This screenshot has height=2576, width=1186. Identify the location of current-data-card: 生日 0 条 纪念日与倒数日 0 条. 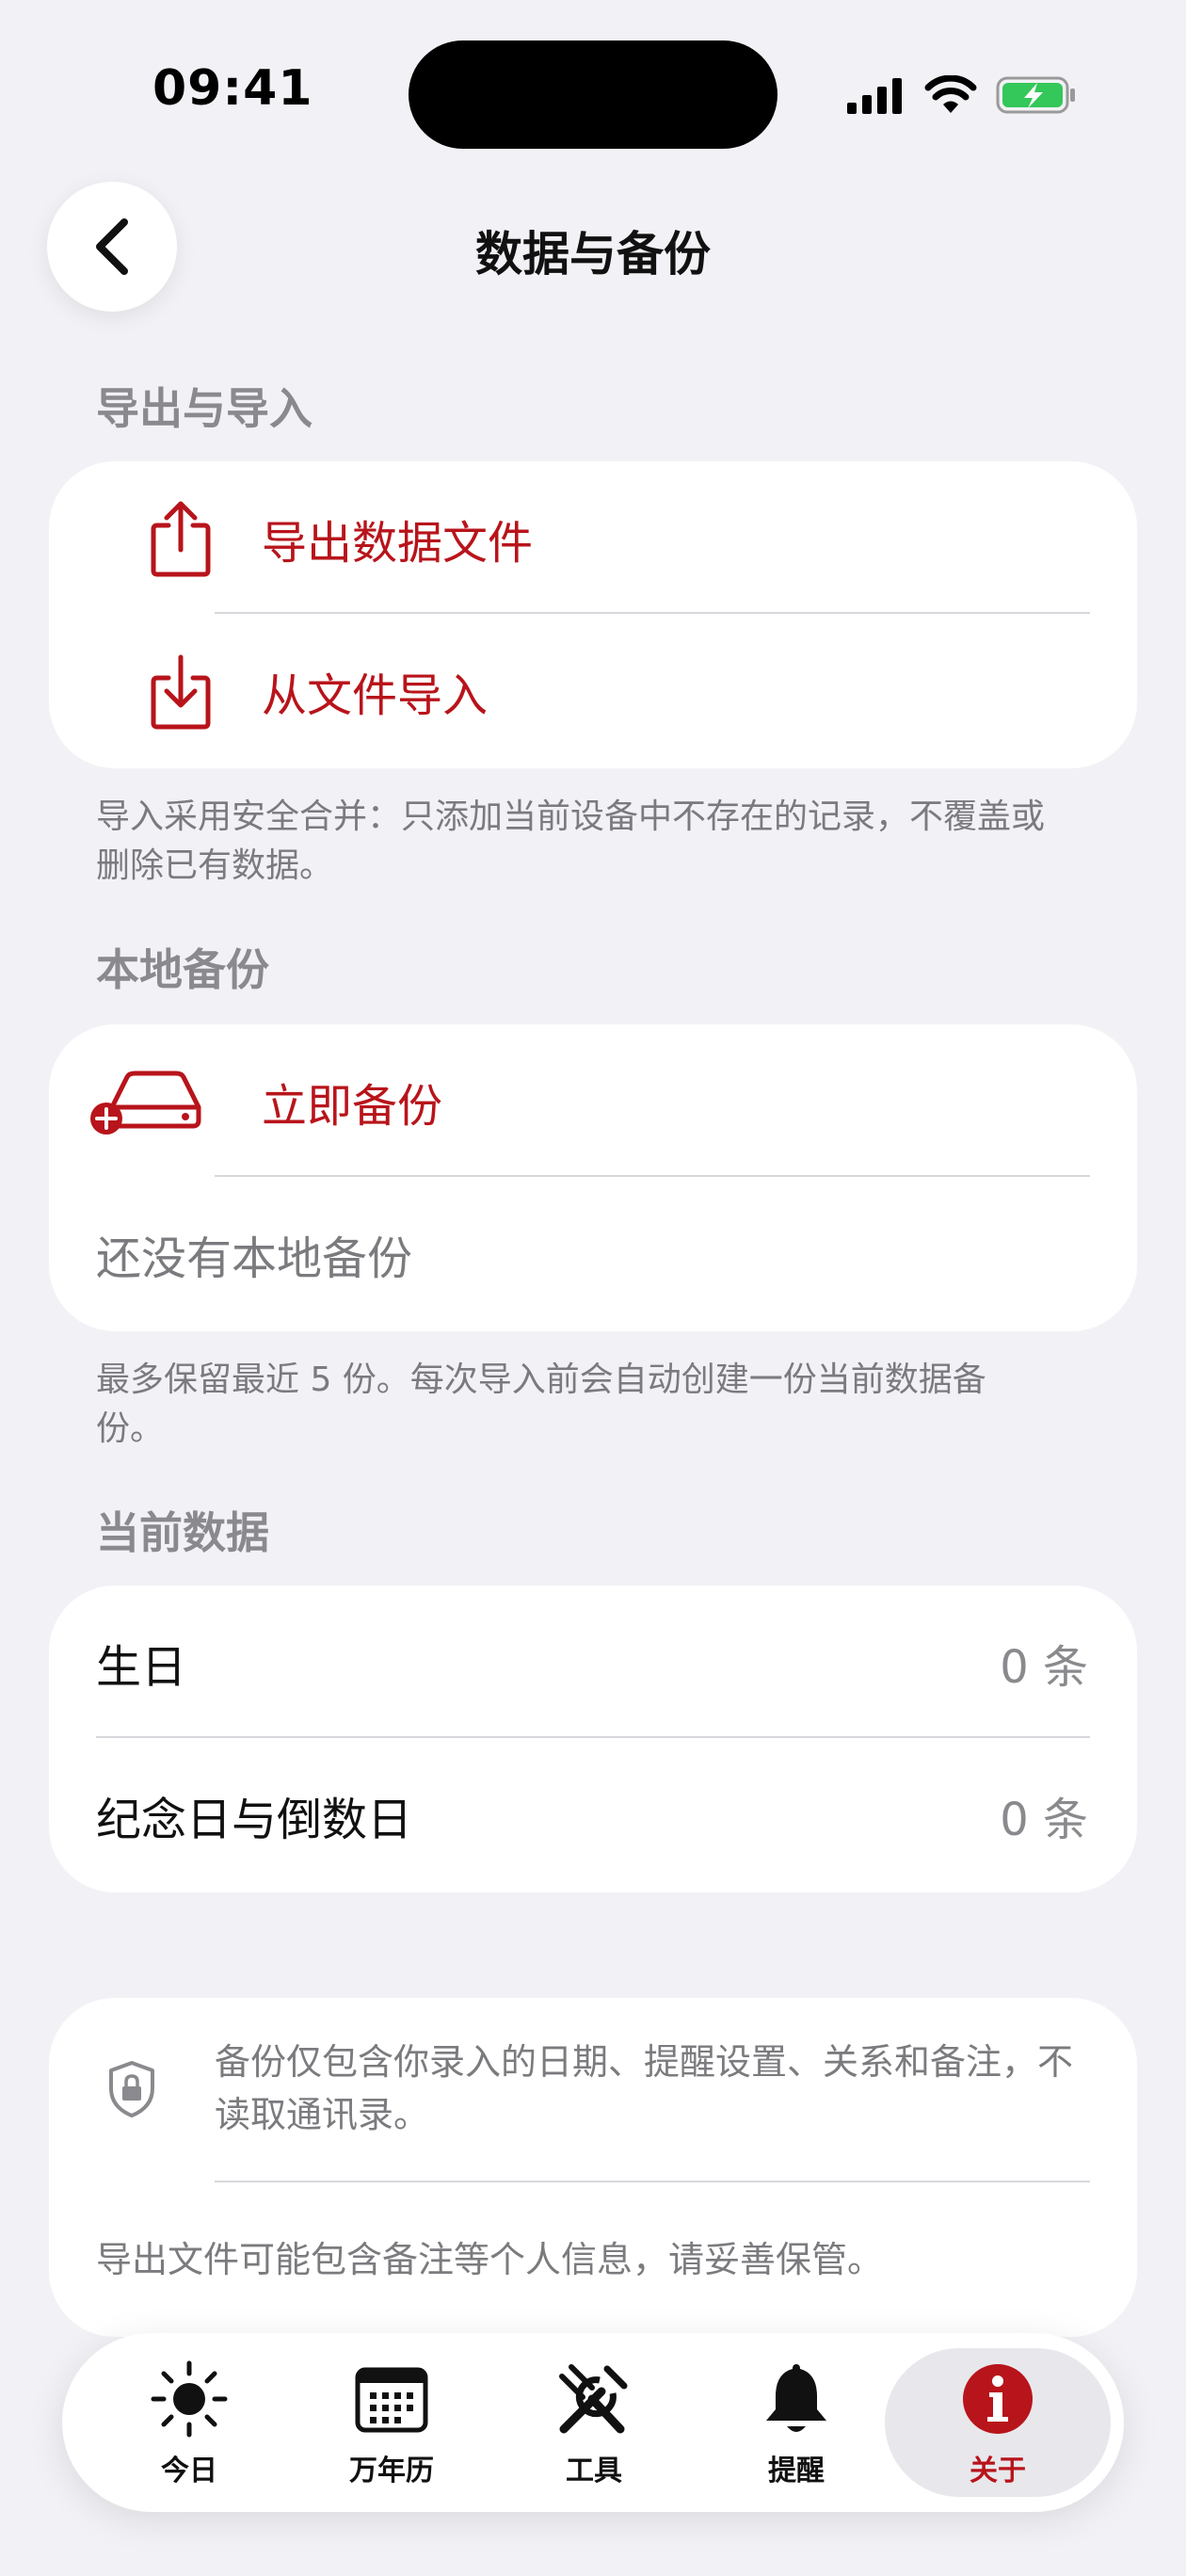
(593, 1739).